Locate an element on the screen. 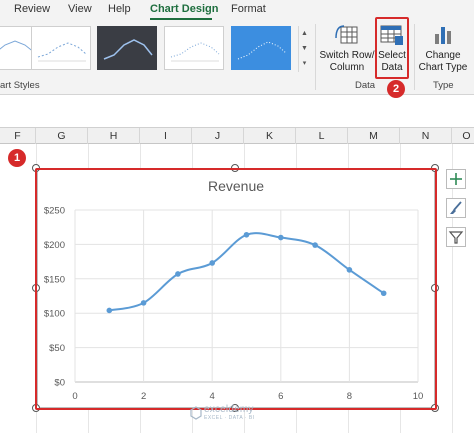  step-badge-1: 1 is located at coordinates (17, 158).